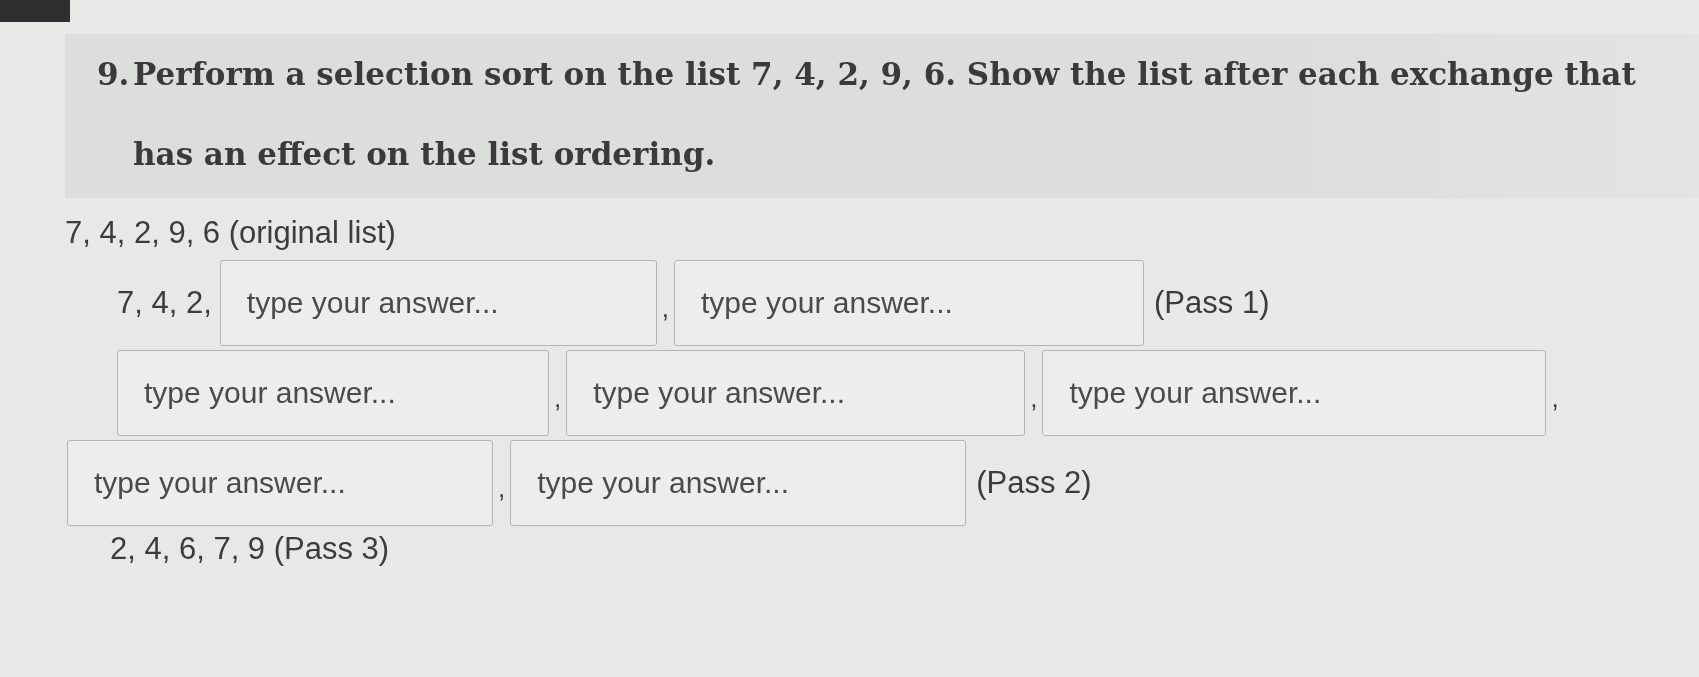 This screenshot has width=1699, height=677. What do you see at coordinates (1034, 483) in the screenshot?
I see `list-text: (Pass 2)` at bounding box center [1034, 483].